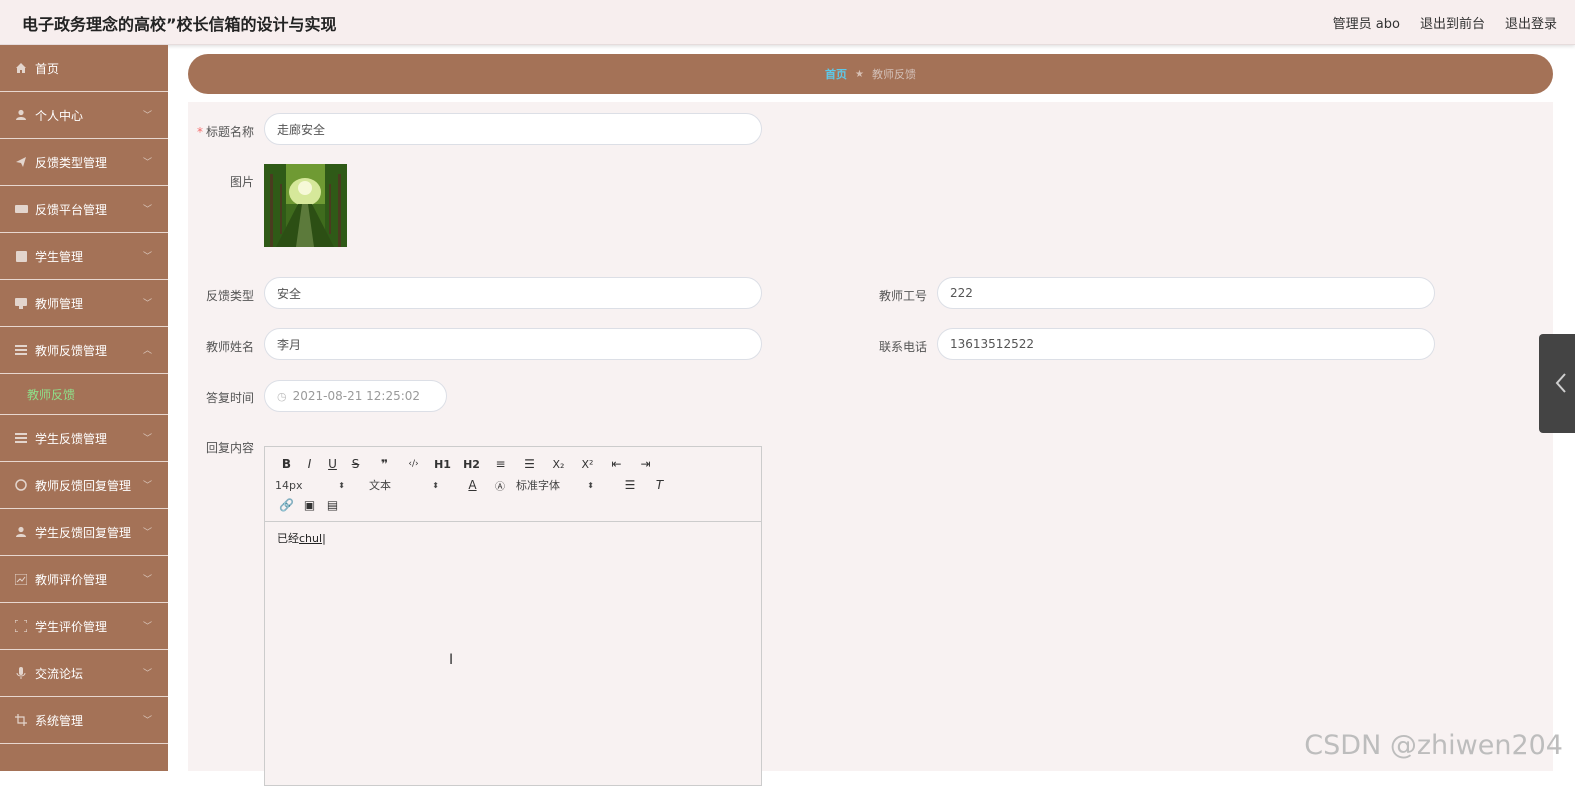  What do you see at coordinates (500, 485) in the screenshot?
I see `bg-color-icon: Ⓐ` at bounding box center [500, 485].